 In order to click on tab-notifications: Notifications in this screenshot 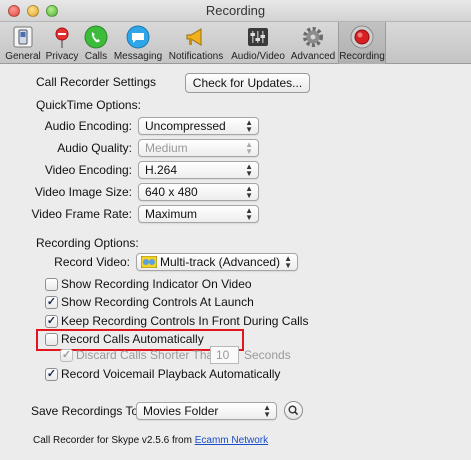, I will do `click(196, 43)`.